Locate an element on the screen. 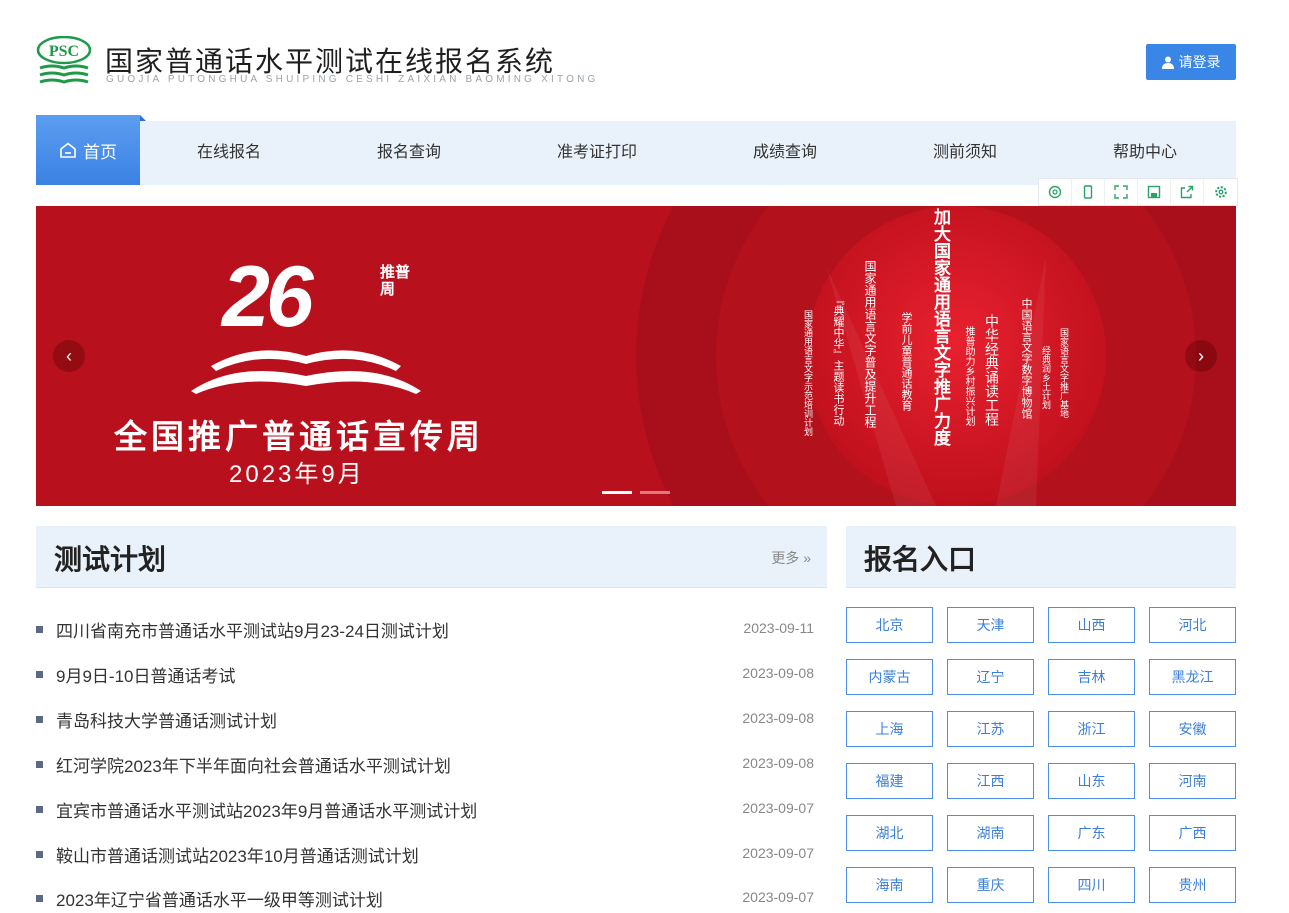 The height and width of the screenshot is (913, 1289). plan-item-title: 9月9日-10日普通话考试 is located at coordinates (146, 676).